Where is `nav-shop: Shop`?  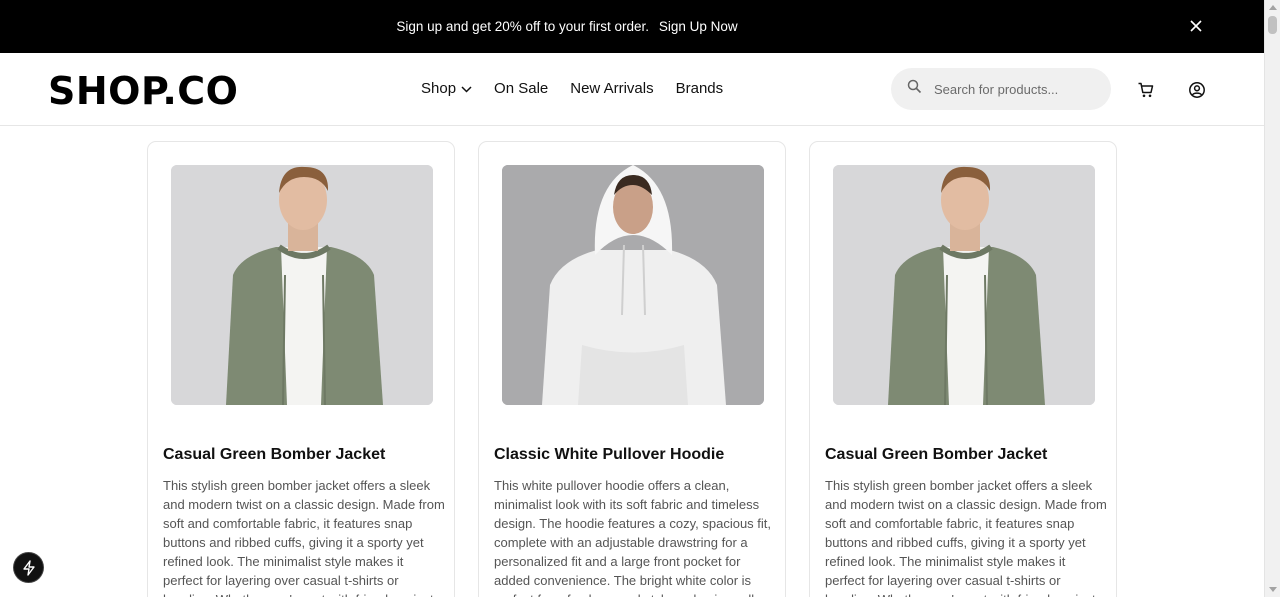 nav-shop: Shop is located at coordinates (446, 88).